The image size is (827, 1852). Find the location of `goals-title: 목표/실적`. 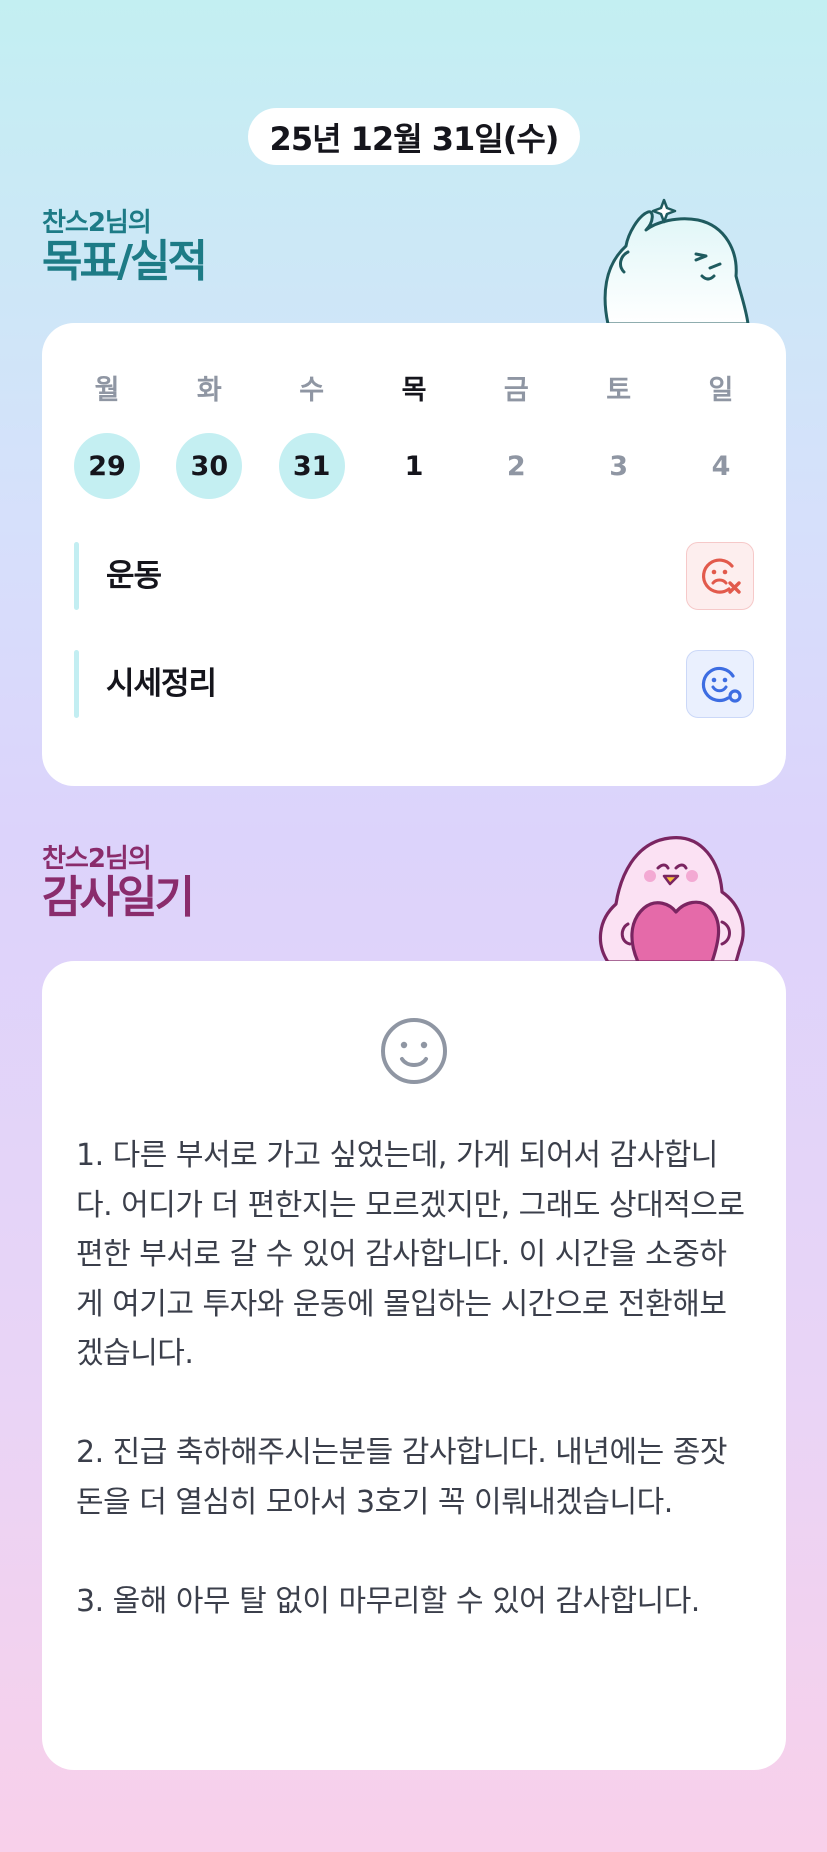

goals-title: 목표/실적 is located at coordinates (125, 261).